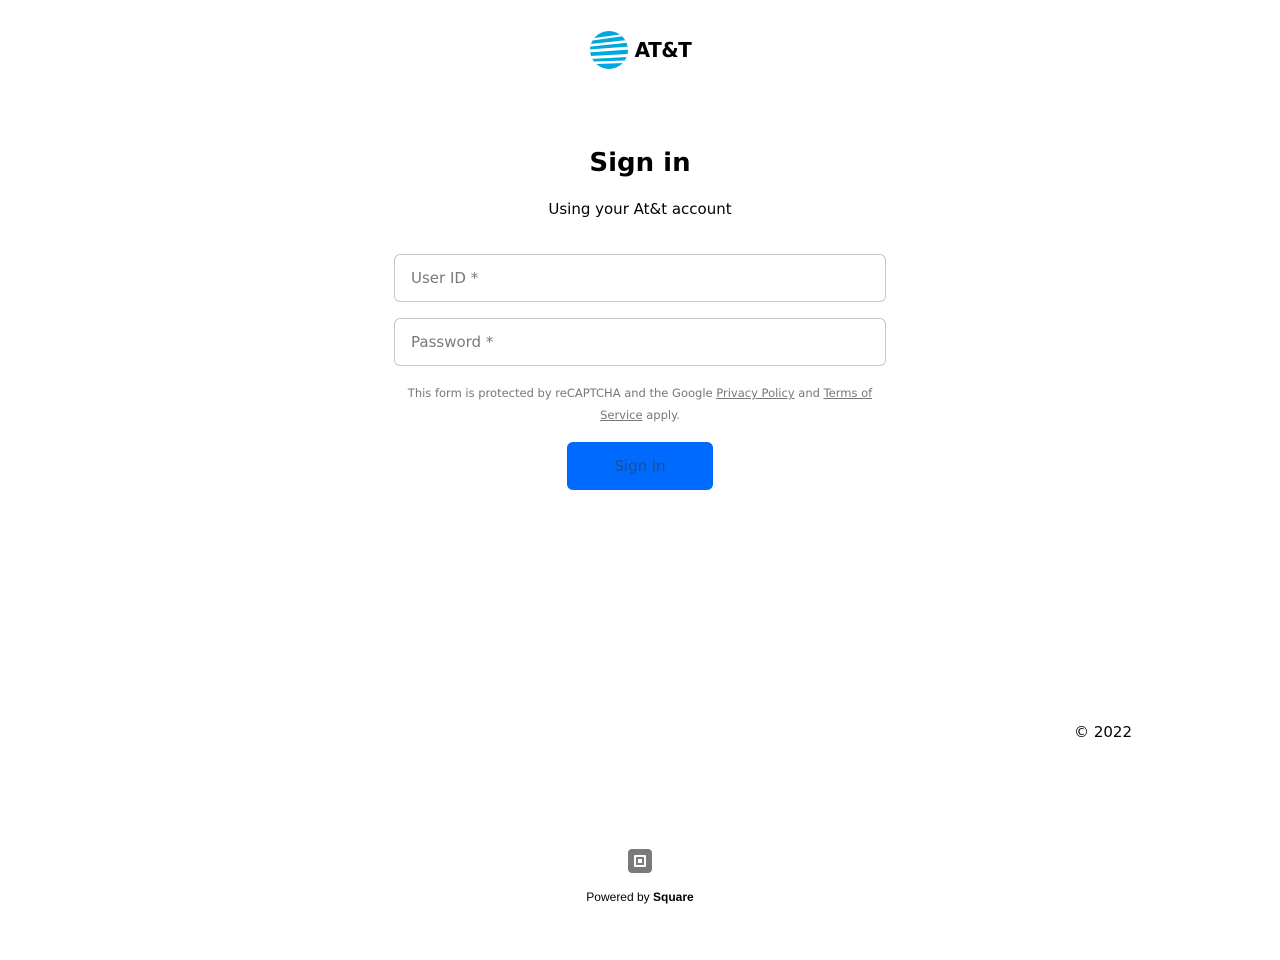 The width and height of the screenshot is (1280, 960). Describe the element at coordinates (618, 897) in the screenshot. I see `powered-by-text: Powered by` at that location.